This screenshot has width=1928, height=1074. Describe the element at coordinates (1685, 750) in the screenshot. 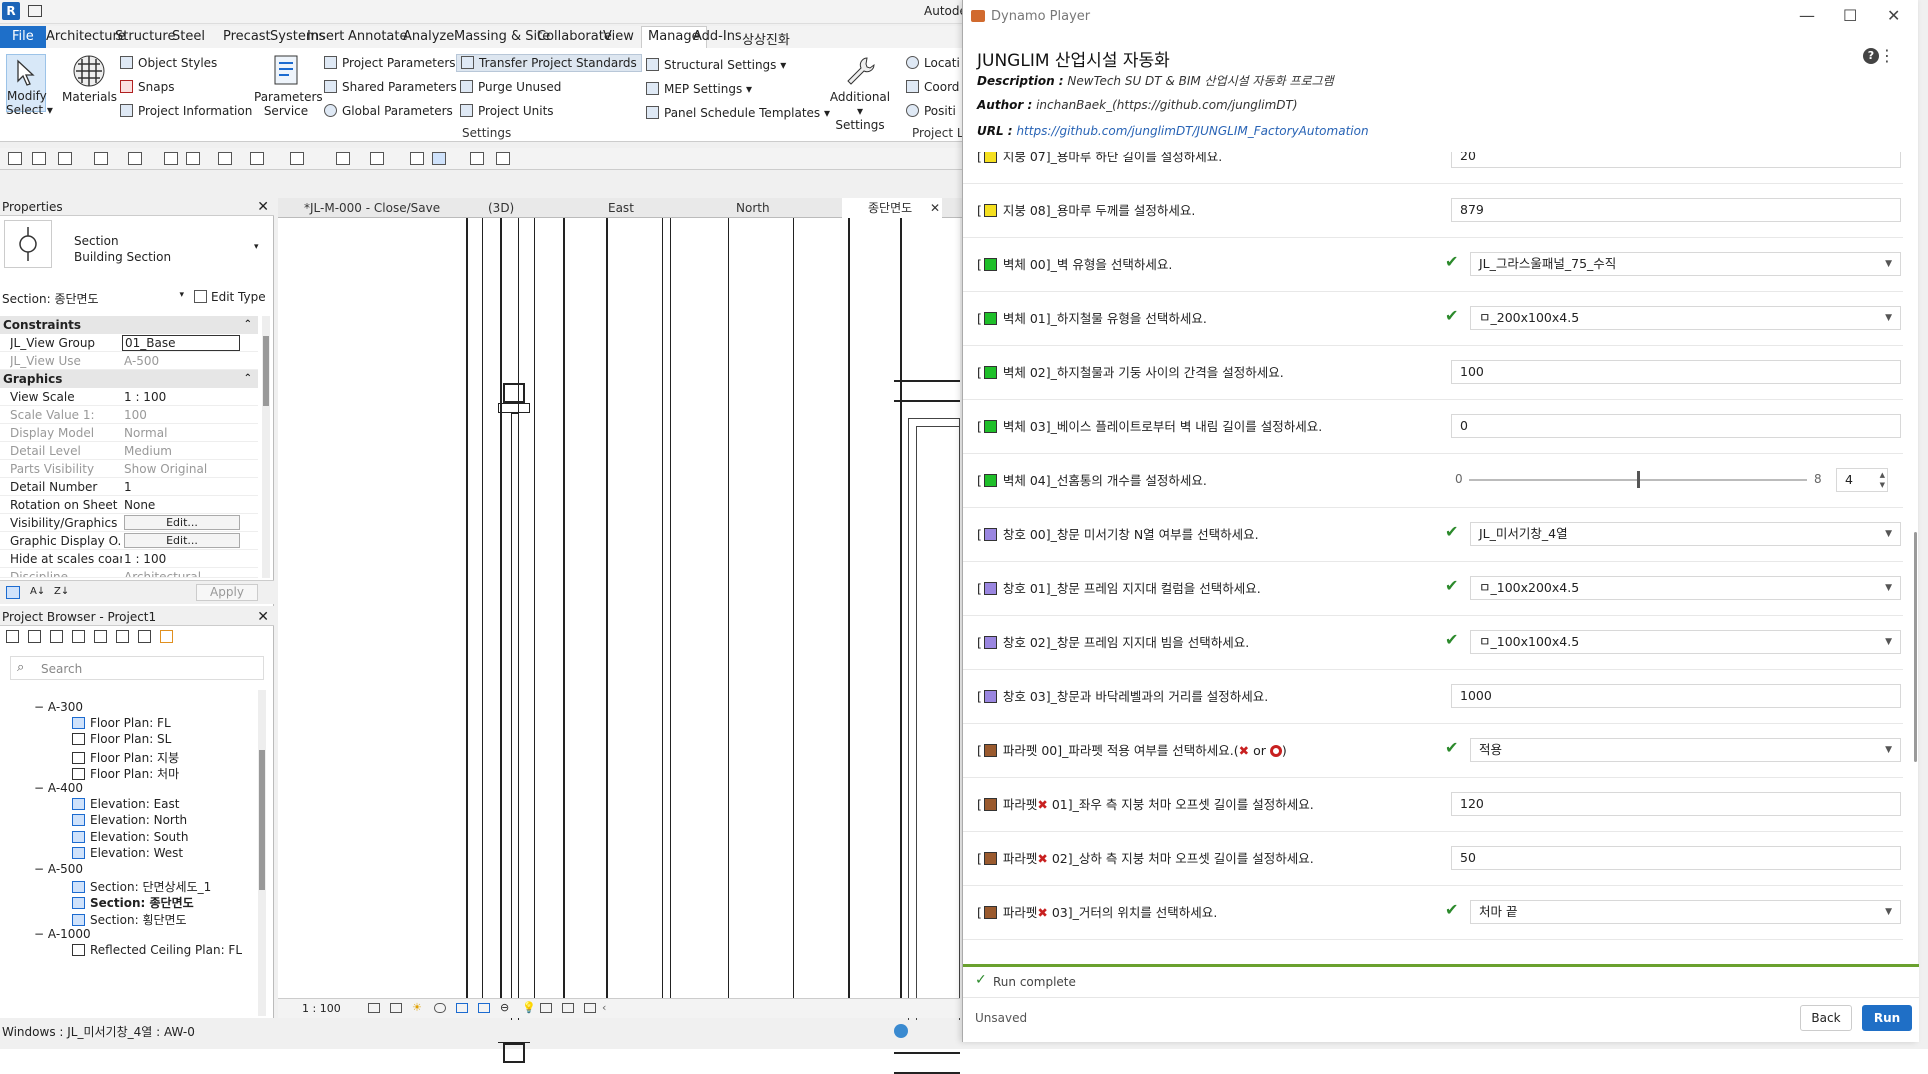

I see `dropdown-select: 적용 ▼` at that location.